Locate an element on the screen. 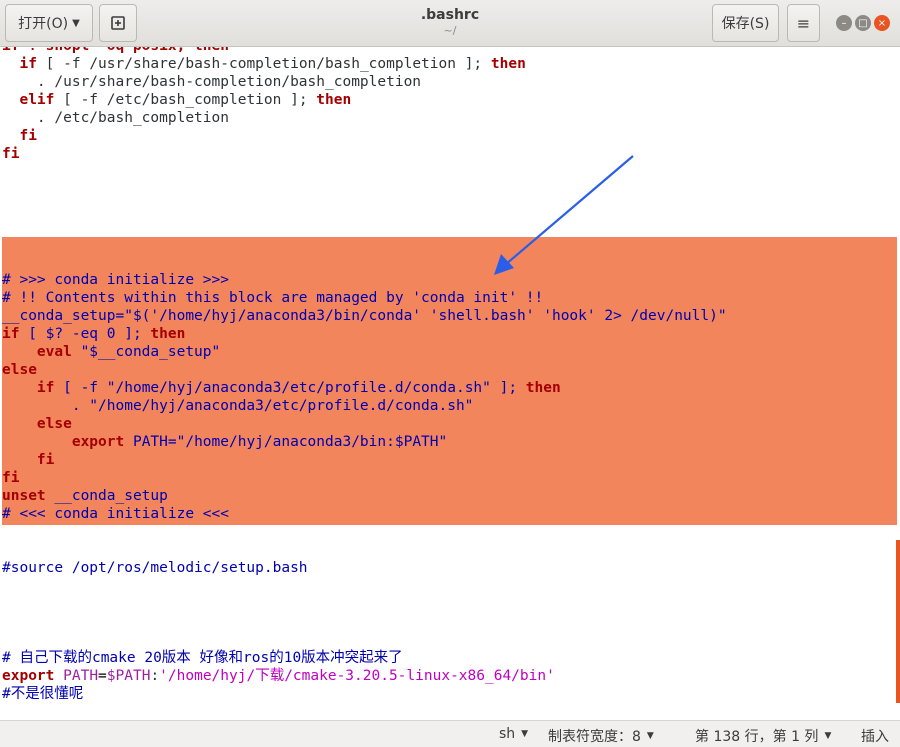 The height and width of the screenshot is (747, 900). code-line: unset __conda_setup is located at coordinates (85, 496).